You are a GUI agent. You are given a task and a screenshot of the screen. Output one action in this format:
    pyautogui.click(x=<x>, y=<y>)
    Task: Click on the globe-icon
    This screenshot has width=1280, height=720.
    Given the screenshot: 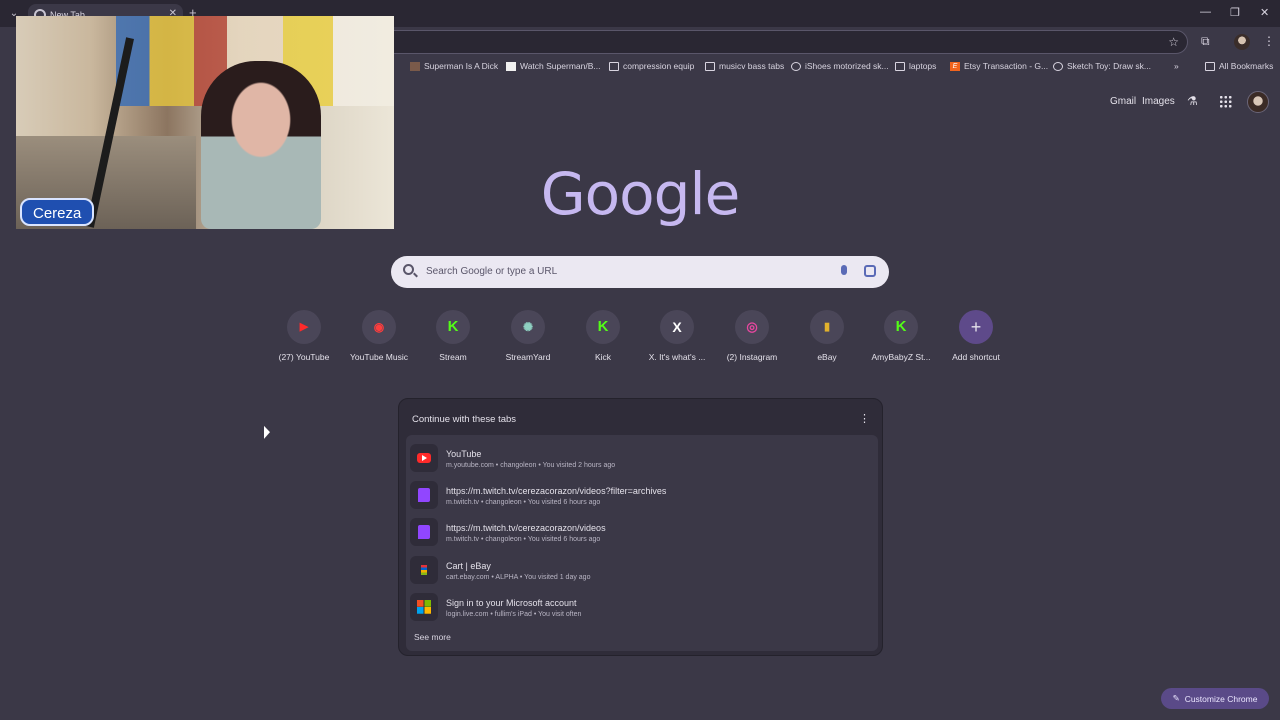 What is the action you would take?
    pyautogui.click(x=796, y=66)
    